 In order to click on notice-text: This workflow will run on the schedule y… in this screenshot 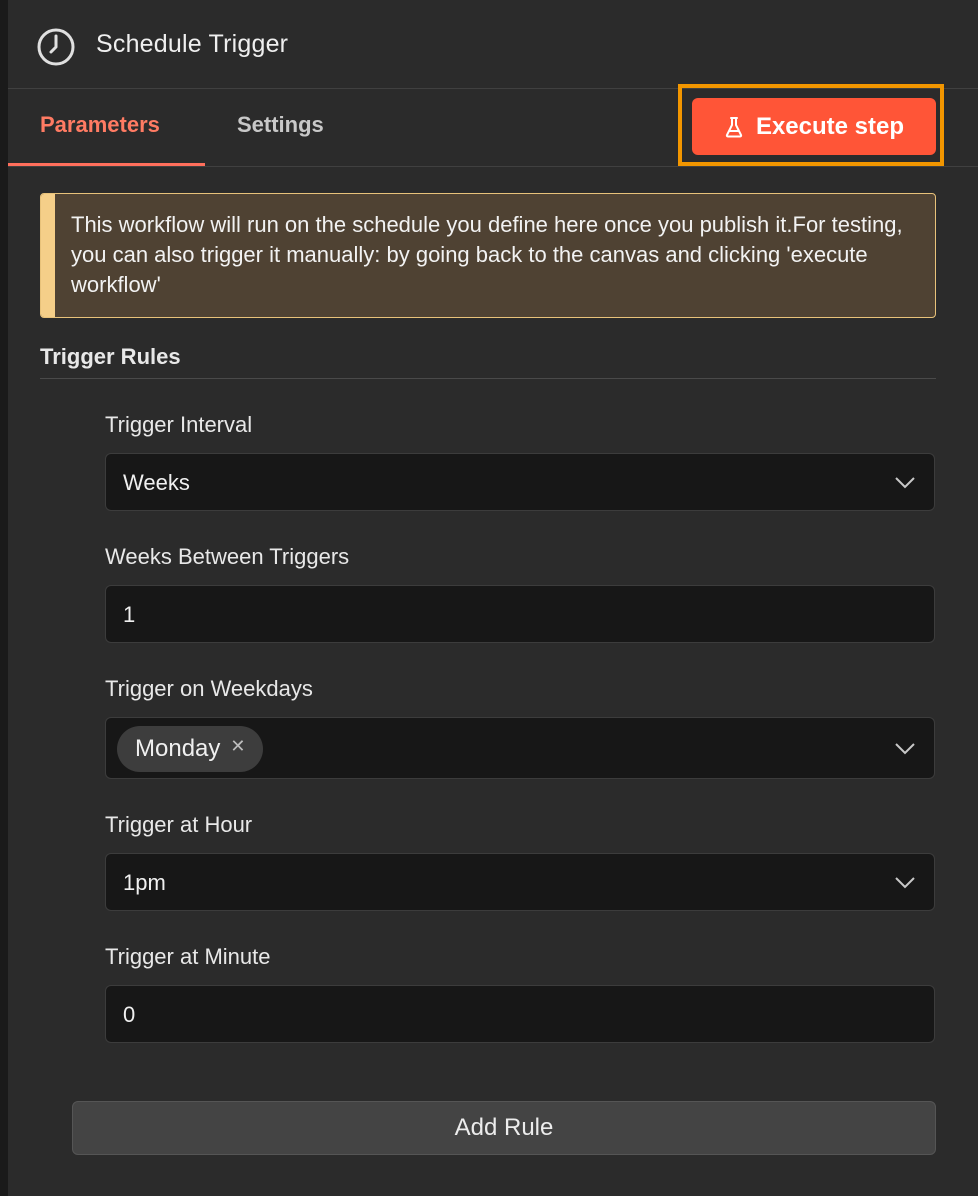, I will do `click(487, 254)`.